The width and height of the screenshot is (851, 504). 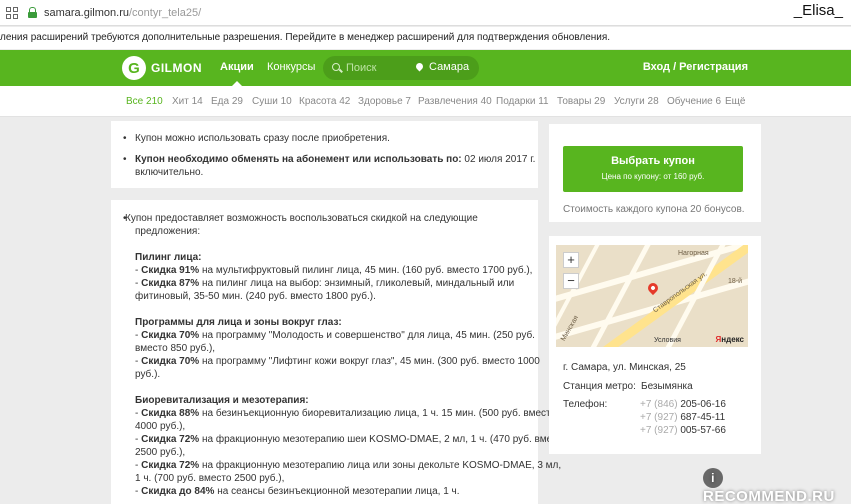 What do you see at coordinates (160, 452) in the screenshot?
I see `offer-line: 2500 руб.),` at bounding box center [160, 452].